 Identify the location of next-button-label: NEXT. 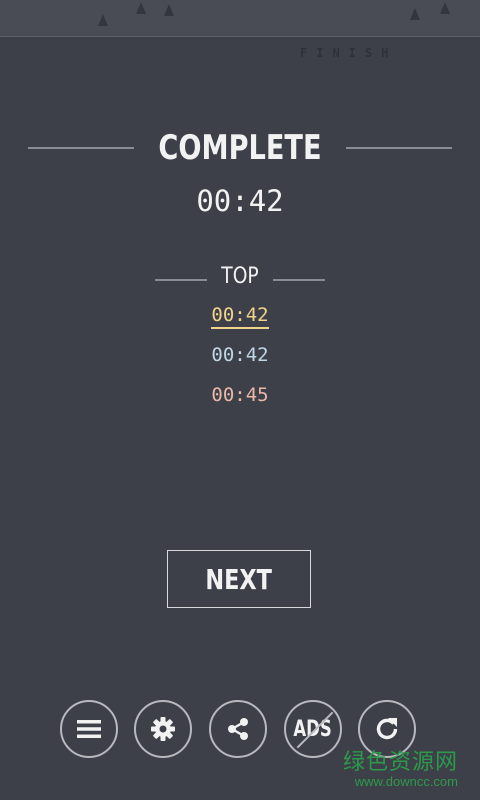
(239, 579).